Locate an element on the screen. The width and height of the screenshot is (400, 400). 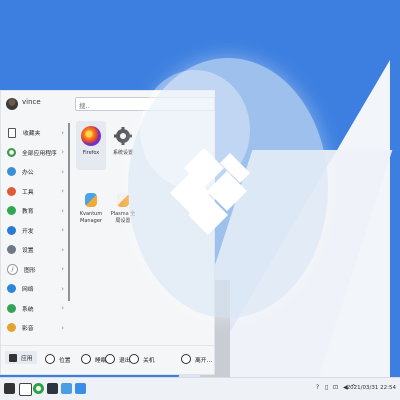
terminal-icon is located at coordinates (52, 388).